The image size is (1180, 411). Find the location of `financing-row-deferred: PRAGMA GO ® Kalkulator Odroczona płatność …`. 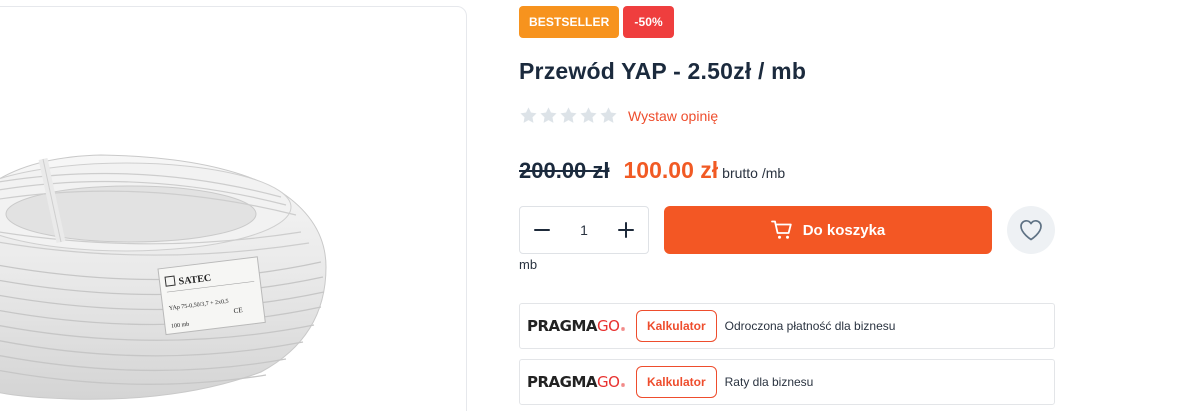

financing-row-deferred: PRAGMA GO ® Kalkulator Odroczona płatność … is located at coordinates (787, 326).